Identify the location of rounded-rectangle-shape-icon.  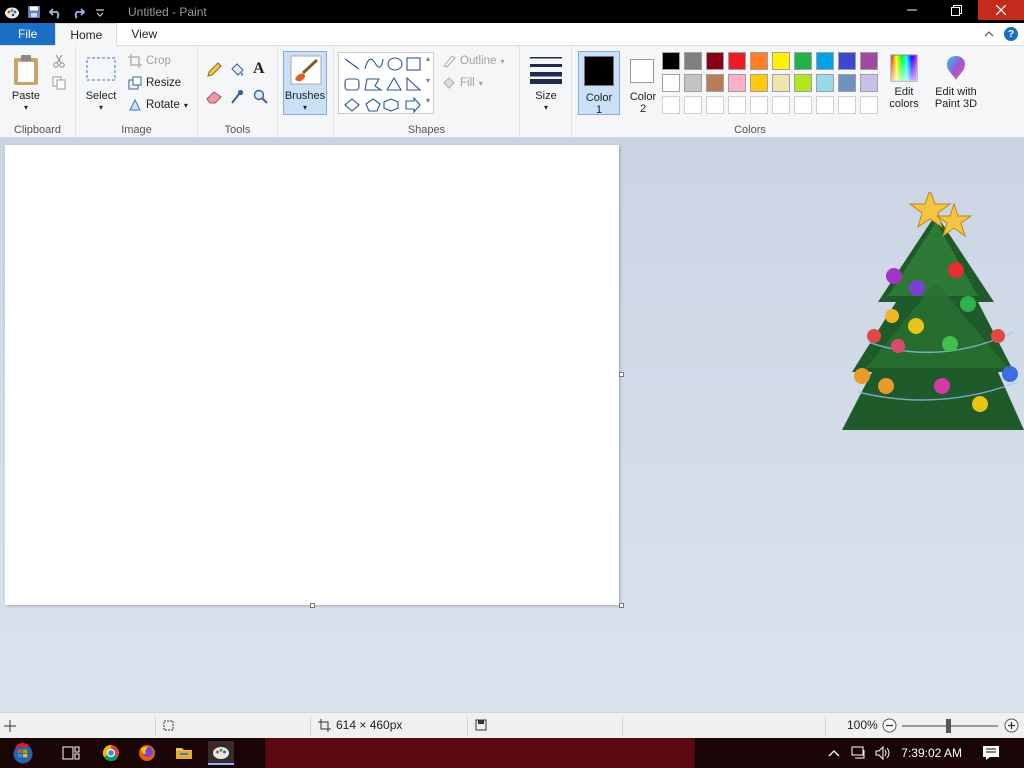
(352, 84).